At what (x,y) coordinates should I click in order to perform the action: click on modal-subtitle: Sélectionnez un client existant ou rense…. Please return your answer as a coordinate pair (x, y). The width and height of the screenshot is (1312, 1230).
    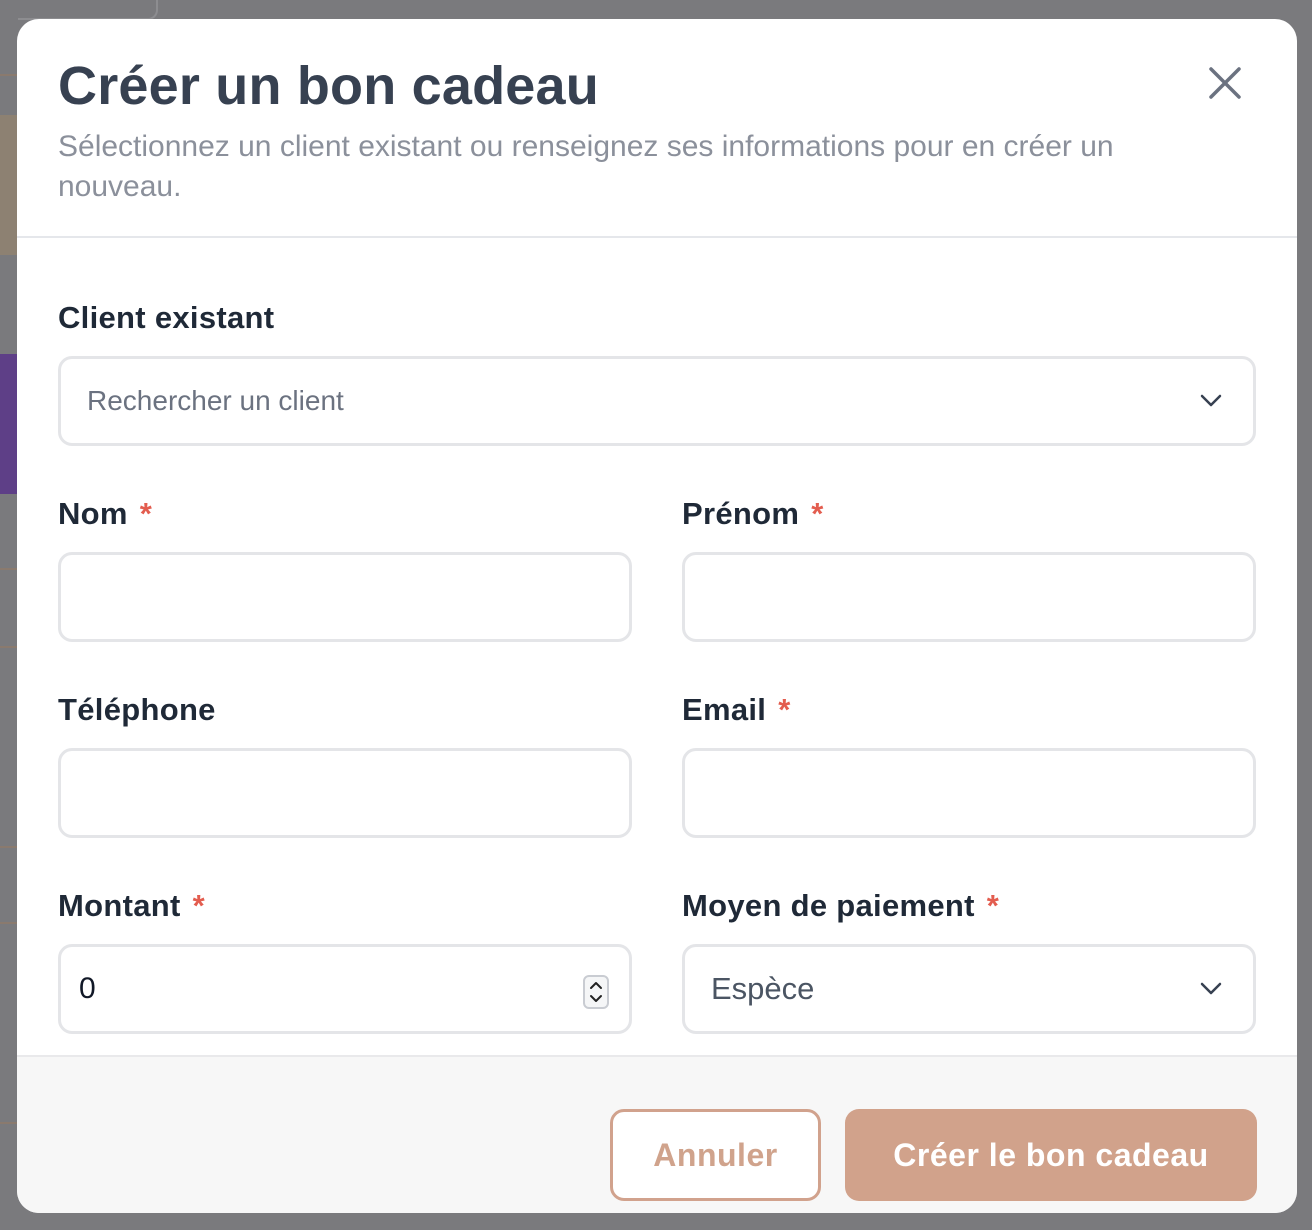
    Looking at the image, I should click on (586, 166).